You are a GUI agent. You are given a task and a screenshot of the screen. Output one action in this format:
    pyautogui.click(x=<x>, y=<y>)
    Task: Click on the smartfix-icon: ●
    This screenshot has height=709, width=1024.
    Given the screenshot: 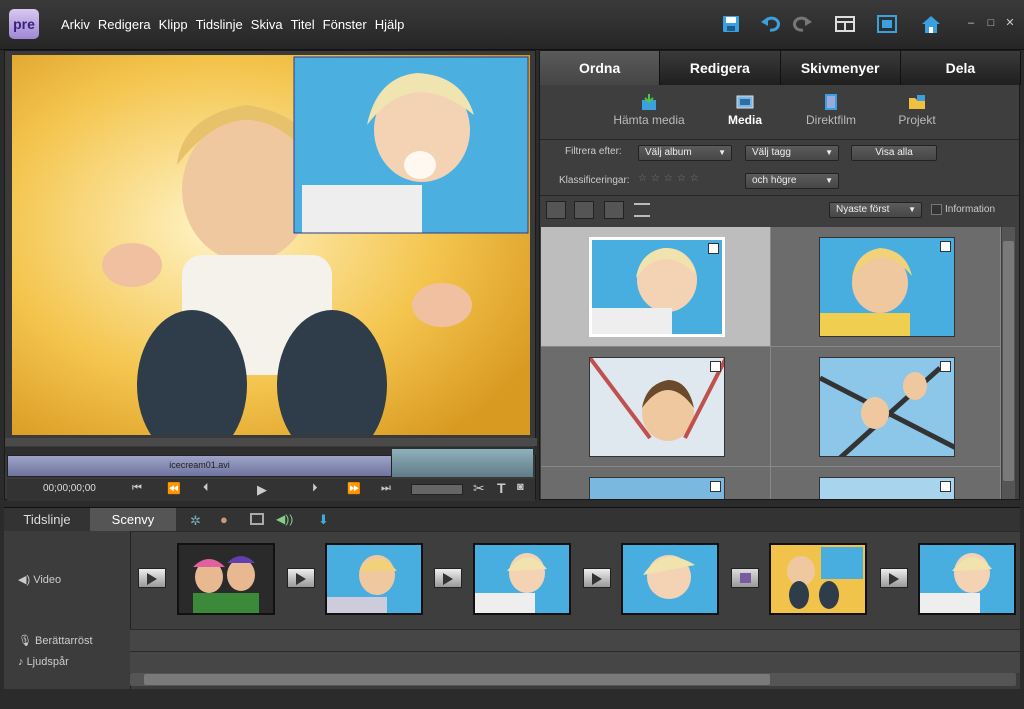 What is the action you would take?
    pyautogui.click(x=224, y=519)
    